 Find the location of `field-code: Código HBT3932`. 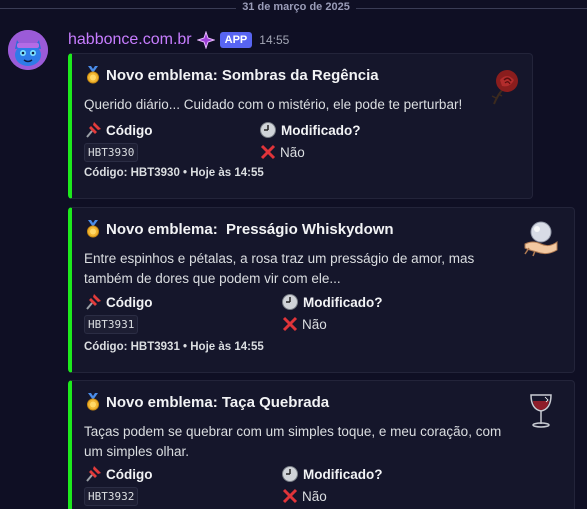

field-code: Código HBT3932 is located at coordinates (118, 485).